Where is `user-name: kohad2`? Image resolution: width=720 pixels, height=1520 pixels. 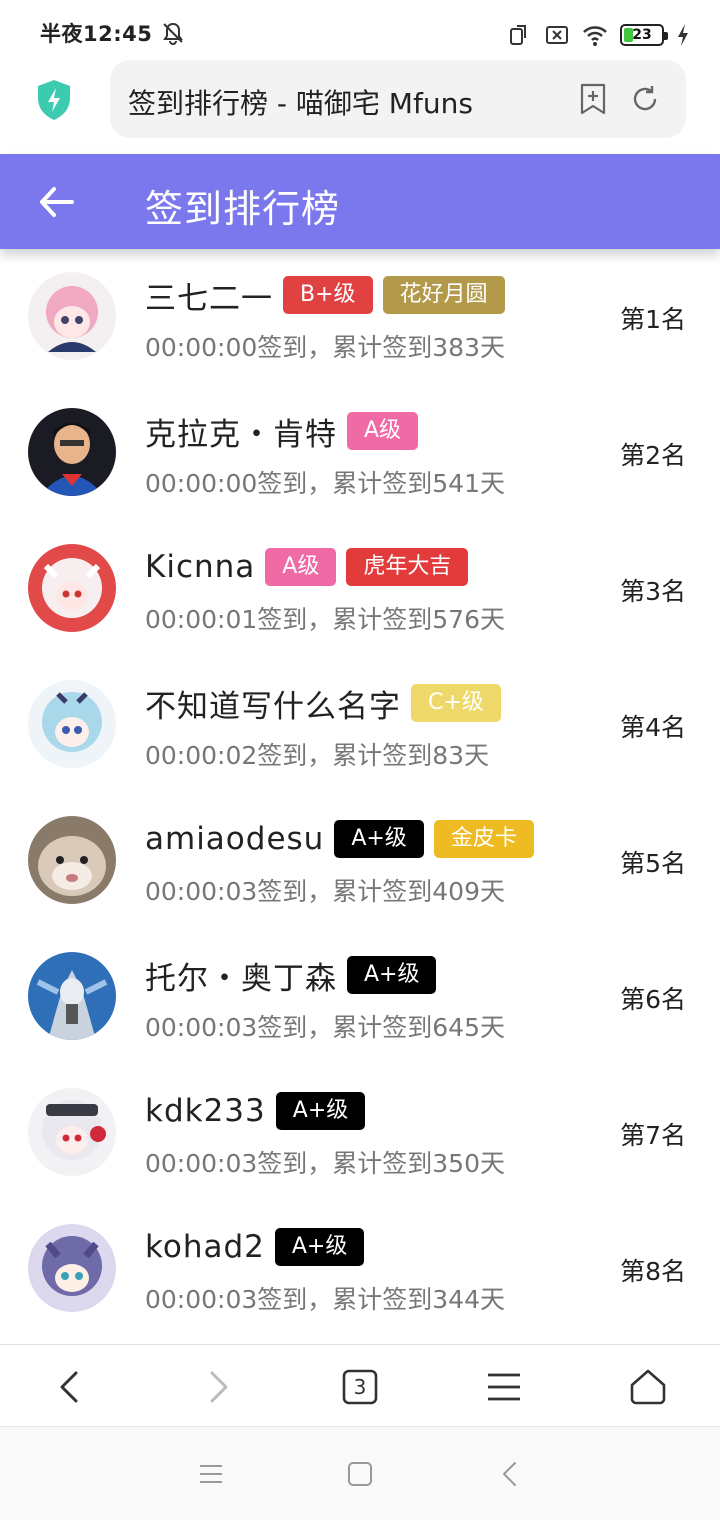
user-name: kohad2 is located at coordinates (205, 1247).